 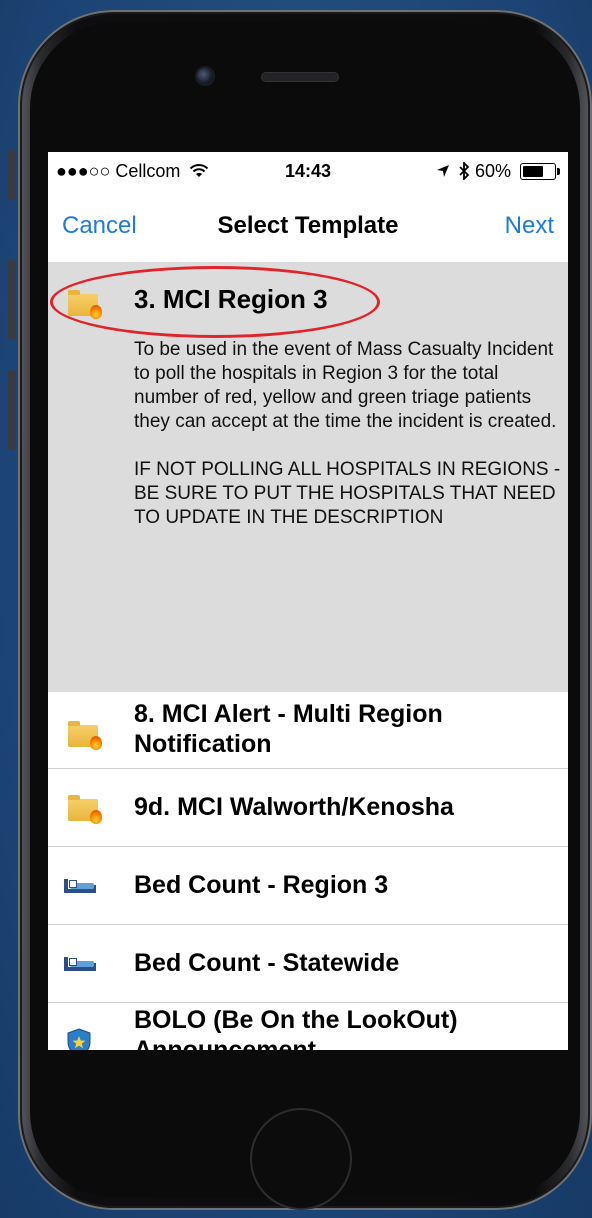 What do you see at coordinates (540, 171) in the screenshot?
I see `battery-icon` at bounding box center [540, 171].